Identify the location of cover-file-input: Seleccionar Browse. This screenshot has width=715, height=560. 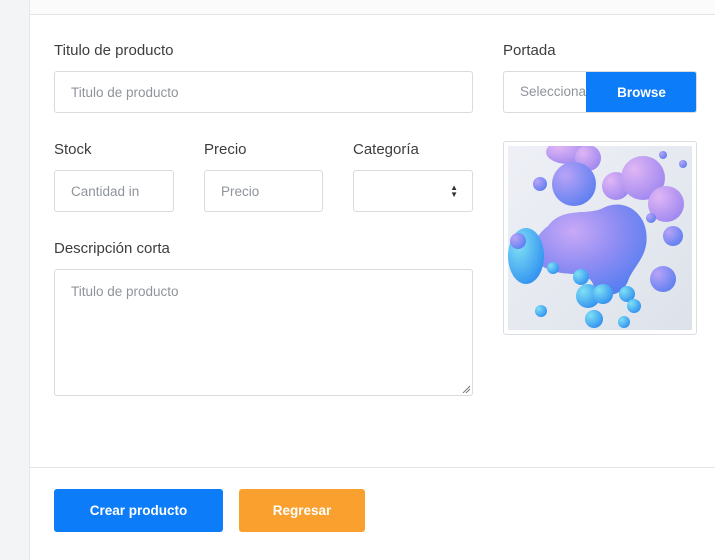
(600, 92).